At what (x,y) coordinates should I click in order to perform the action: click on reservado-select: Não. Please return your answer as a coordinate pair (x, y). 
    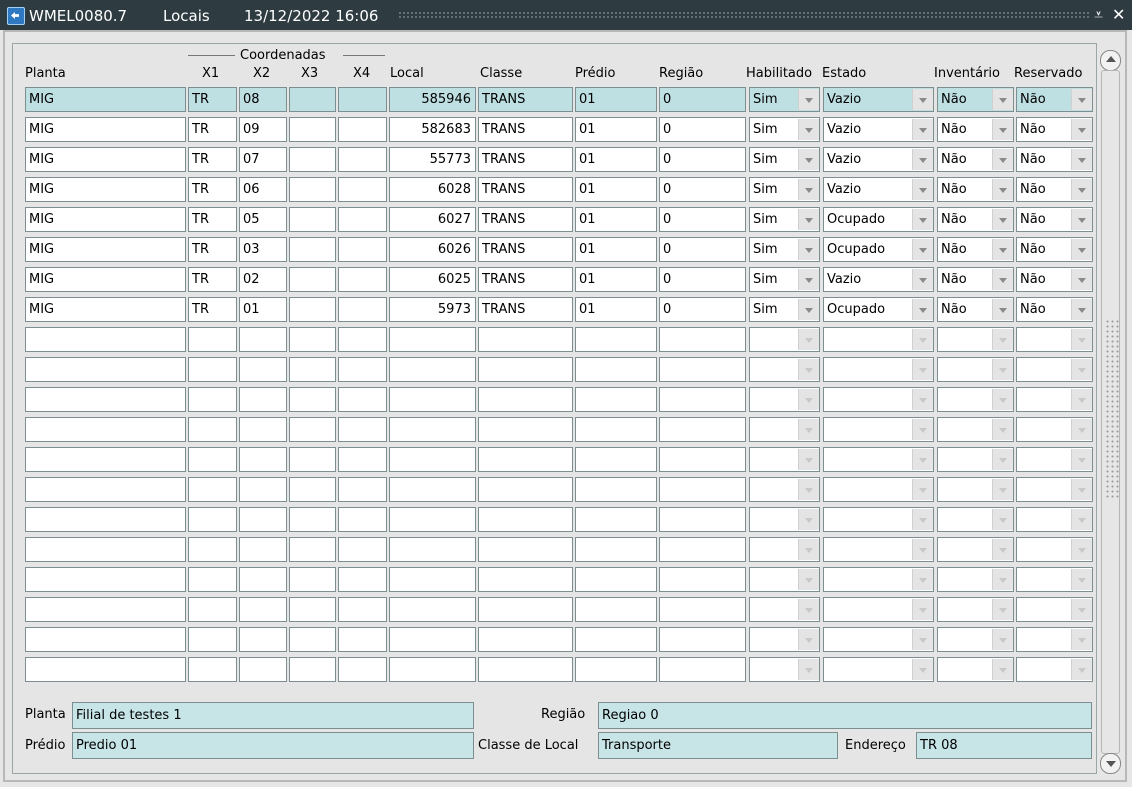
    Looking at the image, I should click on (1054, 189).